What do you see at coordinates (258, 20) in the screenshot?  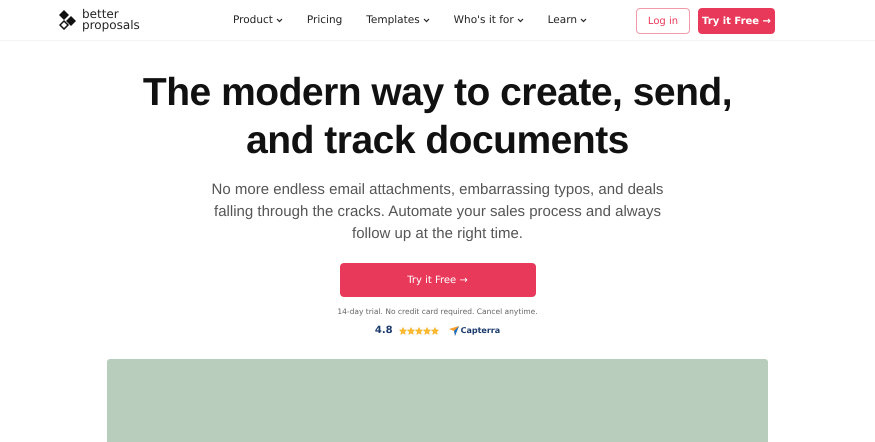 I see `nav-link: Product` at bounding box center [258, 20].